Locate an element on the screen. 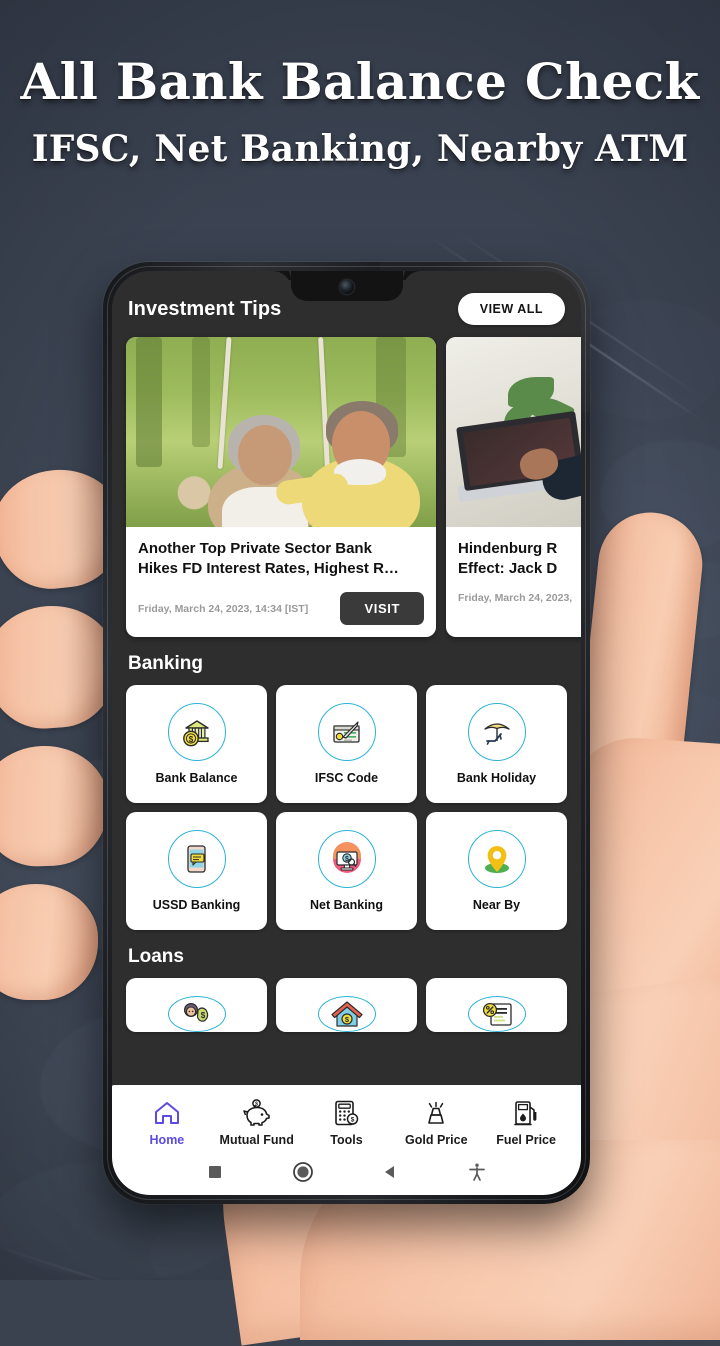  banking-grid-row1: $ Bank Balance IFSC Code Bank Holiday is located at coordinates (346, 744).